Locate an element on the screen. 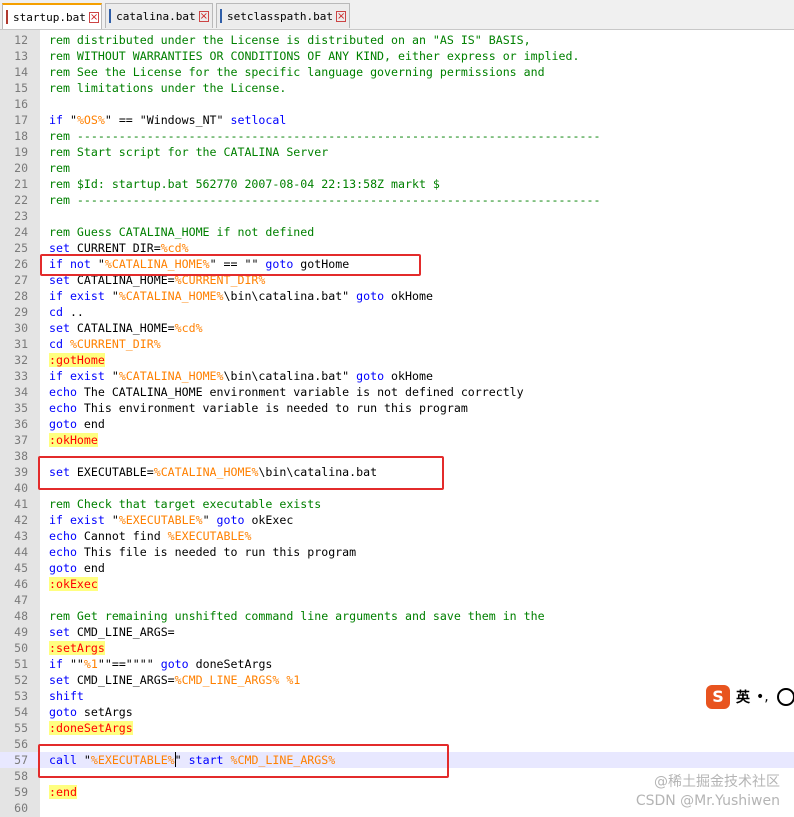  code-text: CATALINA_HOME= is located at coordinates (122, 328).